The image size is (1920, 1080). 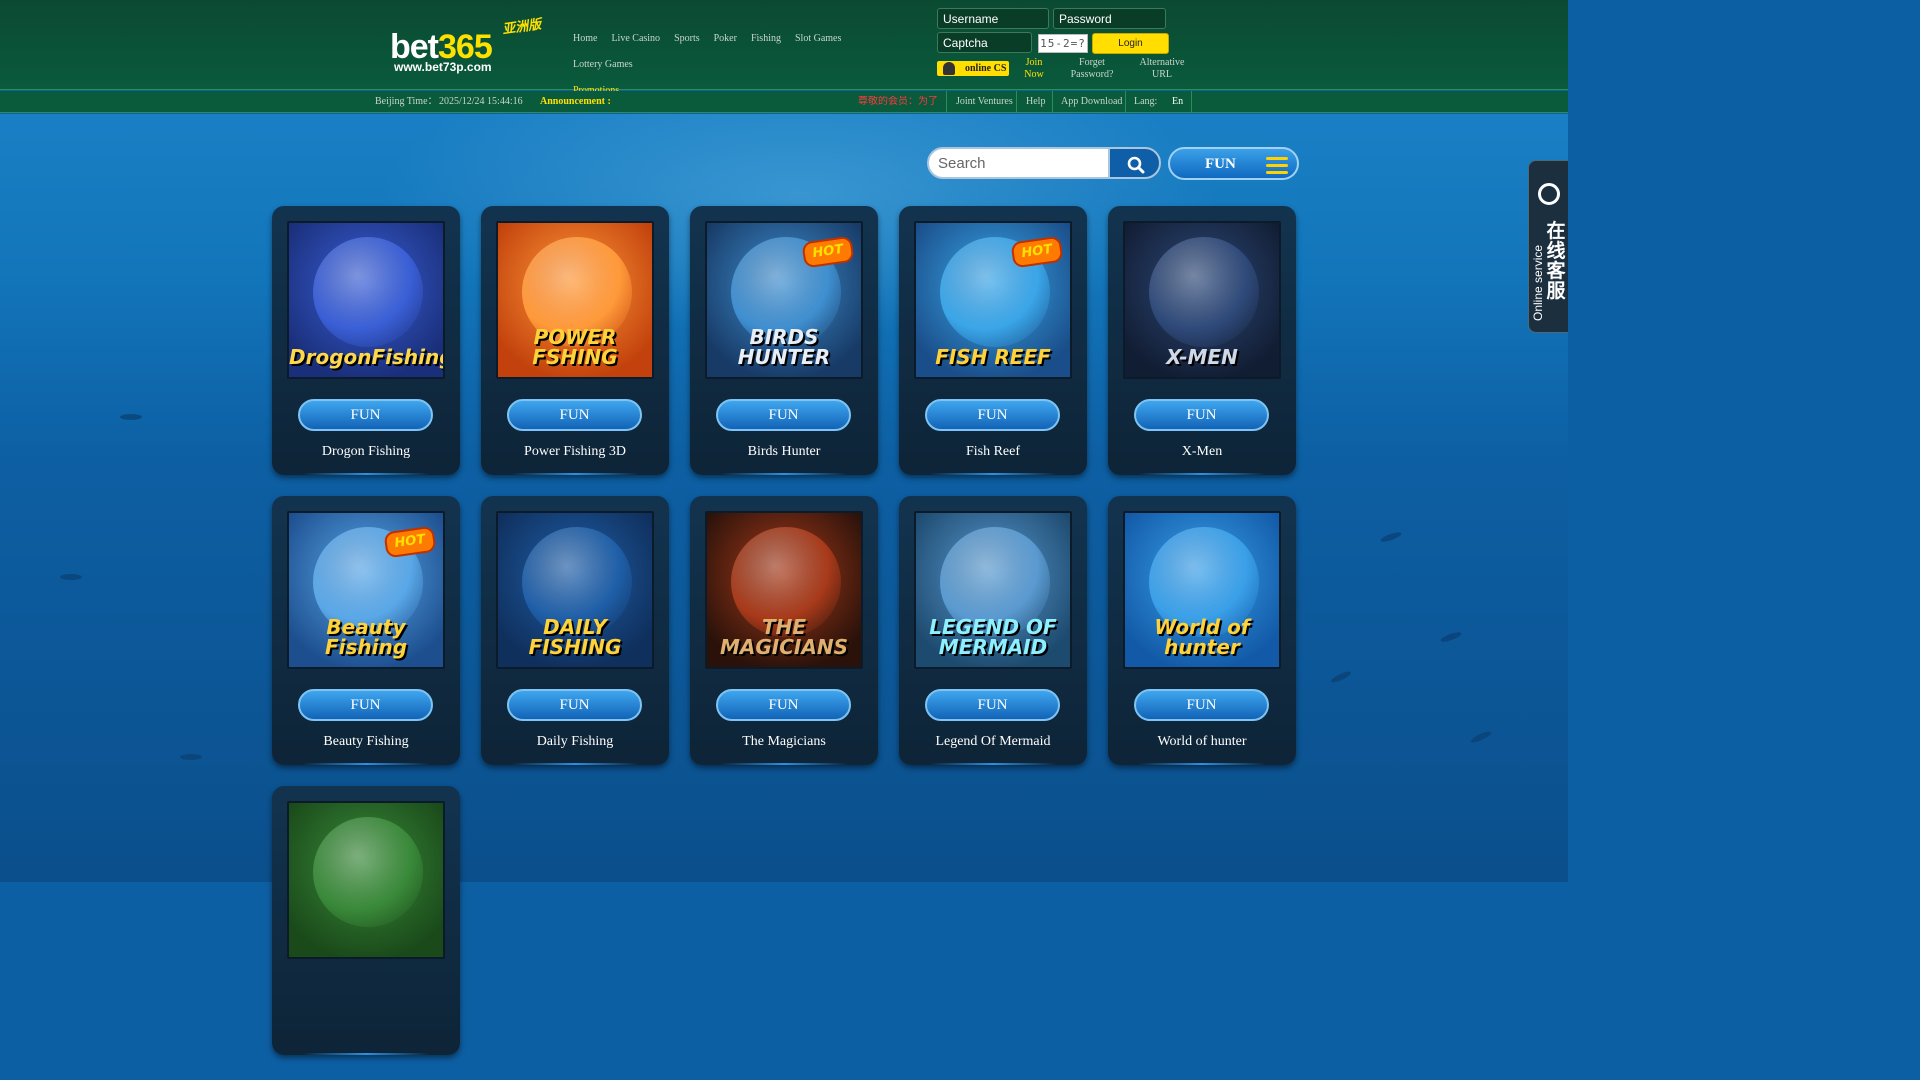 What do you see at coordinates (1092, 69) in the screenshot?
I see `forget-password-link: Forget Password?` at bounding box center [1092, 69].